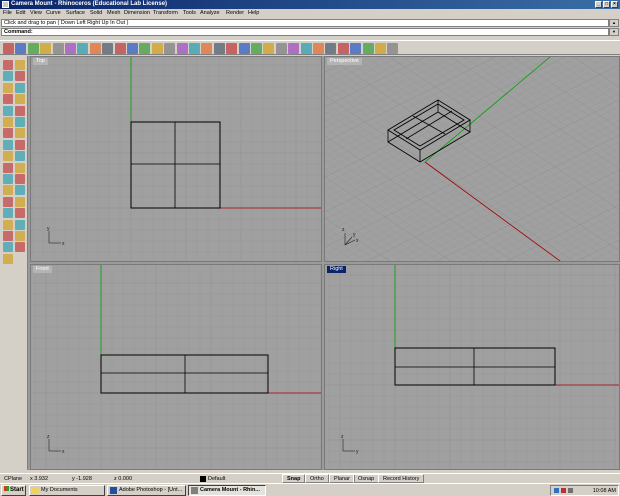 This screenshot has width=620, height=496. Describe the element at coordinates (20, 76) in the screenshot. I see `curve-icon` at that location.